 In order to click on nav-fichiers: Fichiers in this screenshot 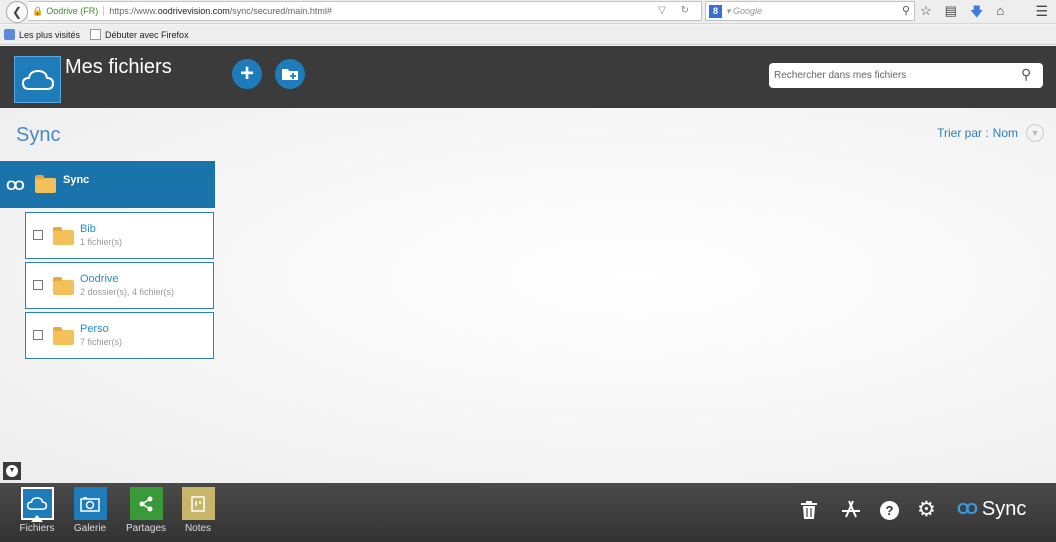, I will do `click(37, 510)`.